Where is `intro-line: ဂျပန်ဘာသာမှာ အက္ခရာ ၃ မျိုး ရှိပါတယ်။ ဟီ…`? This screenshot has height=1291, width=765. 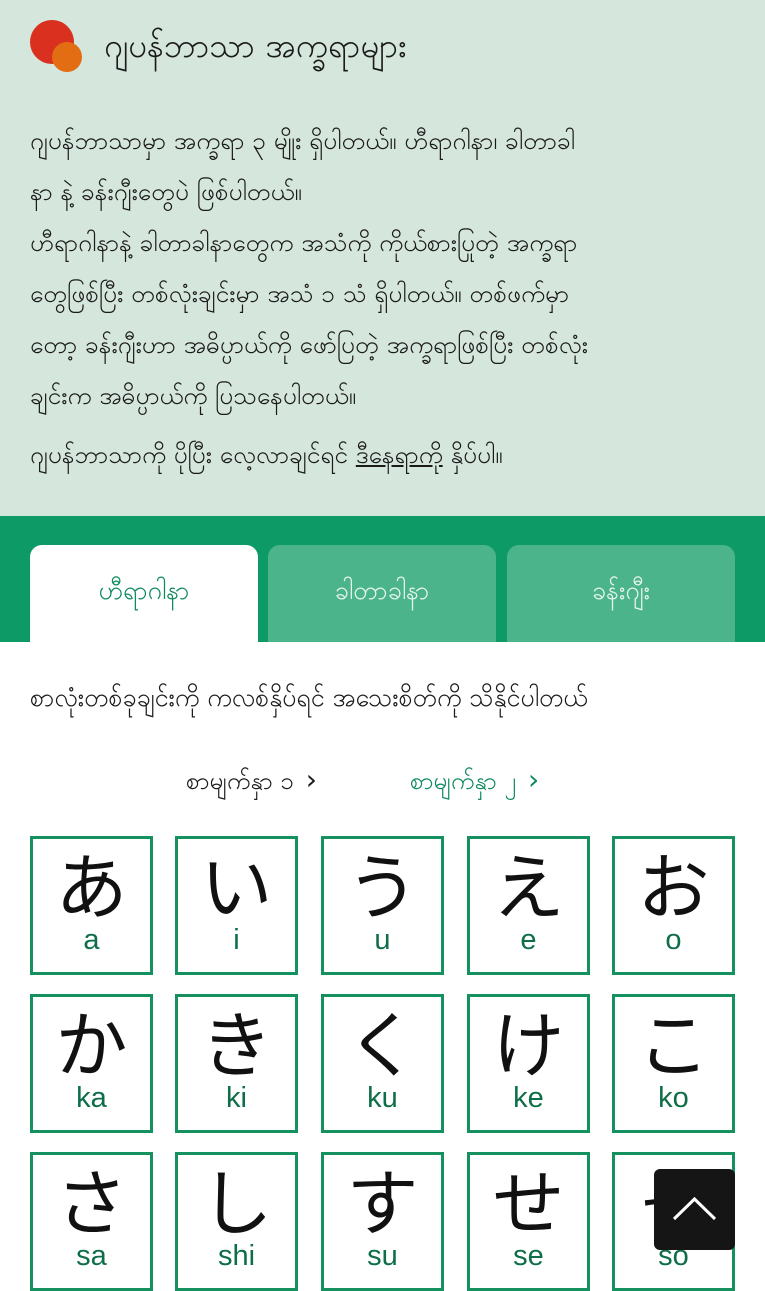
intro-line: ဂျပန်ဘာသာမှာ အက္ခရာ ၃ မျိုး ရှိပါတယ်။ ဟီ… is located at coordinates (303, 140).